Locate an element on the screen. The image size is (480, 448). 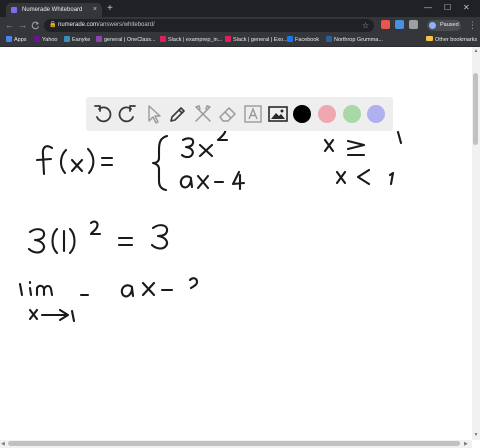
profile-status: Paused is located at coordinates (449, 25).